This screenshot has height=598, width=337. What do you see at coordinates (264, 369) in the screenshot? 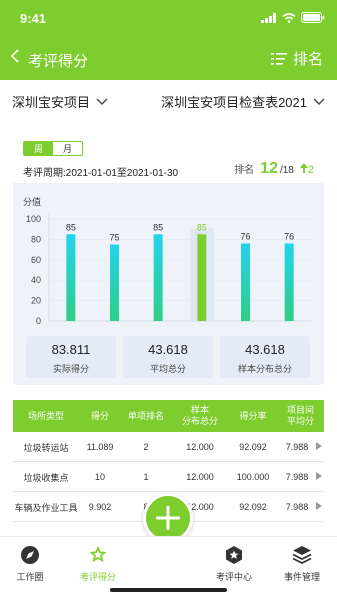
I see `stat-label: 样本分布总分` at bounding box center [264, 369].